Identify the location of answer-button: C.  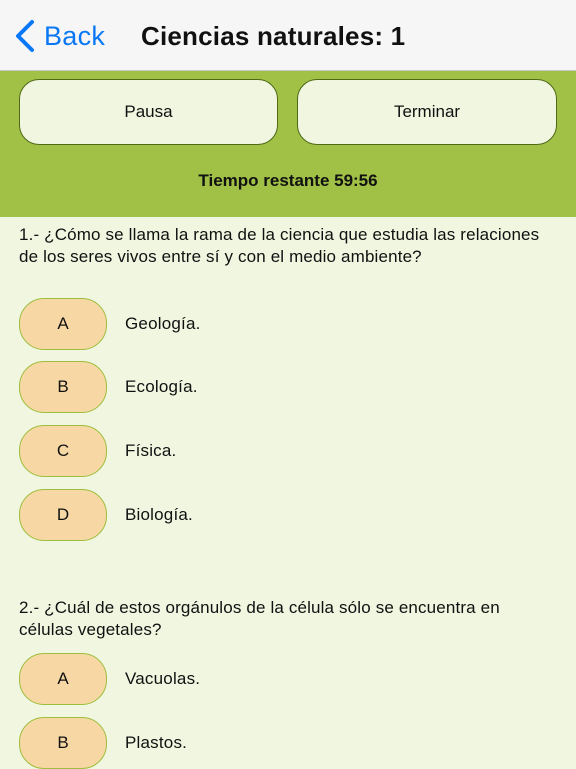
(63, 451).